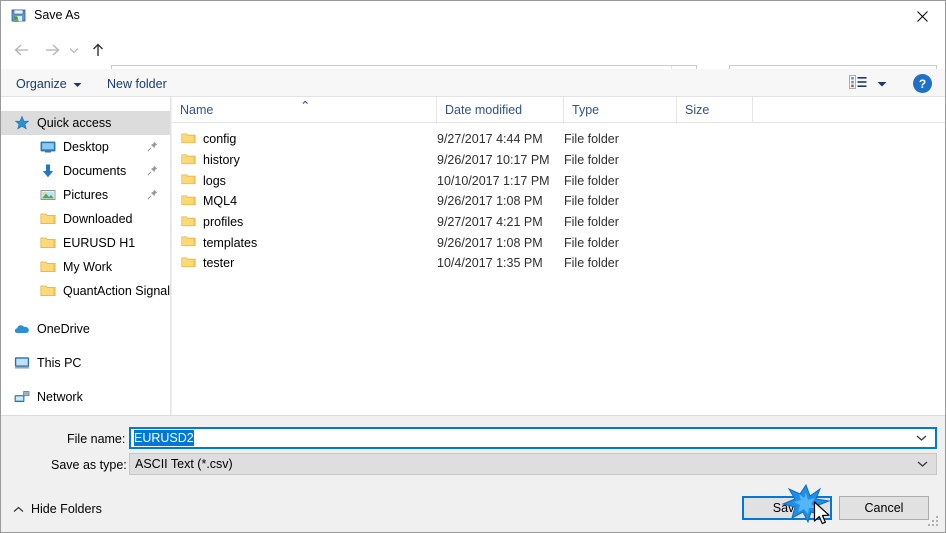  Describe the element at coordinates (48, 147) in the screenshot. I see `desktop-icon` at that location.